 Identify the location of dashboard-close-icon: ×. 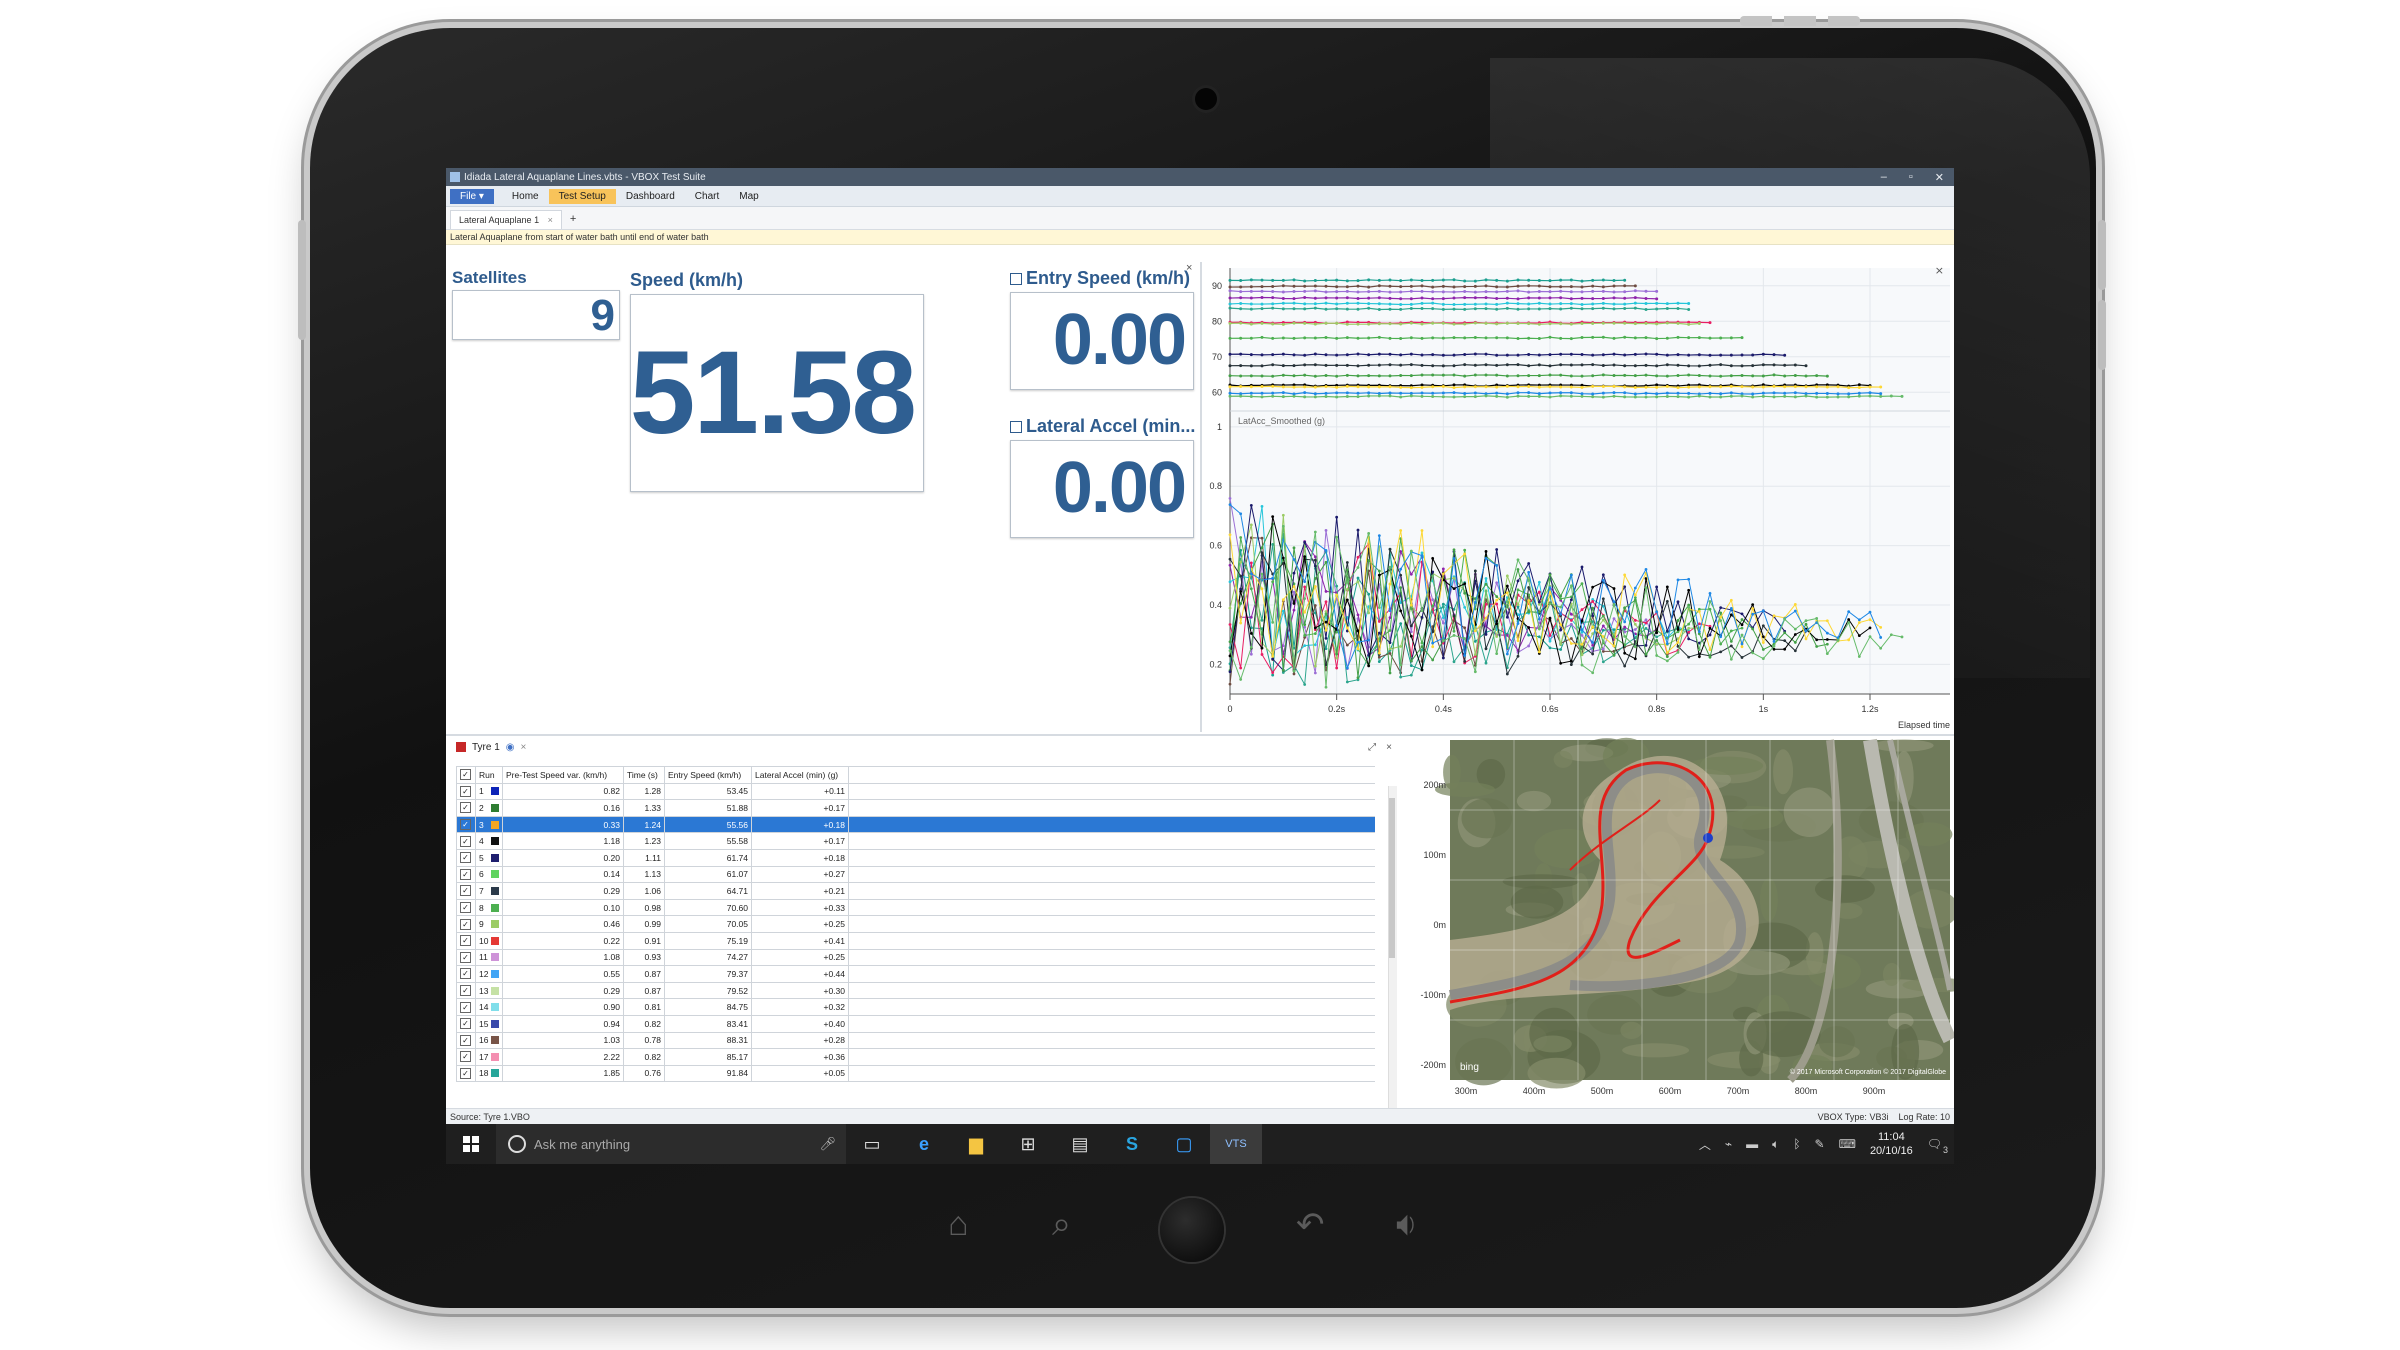
(1189, 268).